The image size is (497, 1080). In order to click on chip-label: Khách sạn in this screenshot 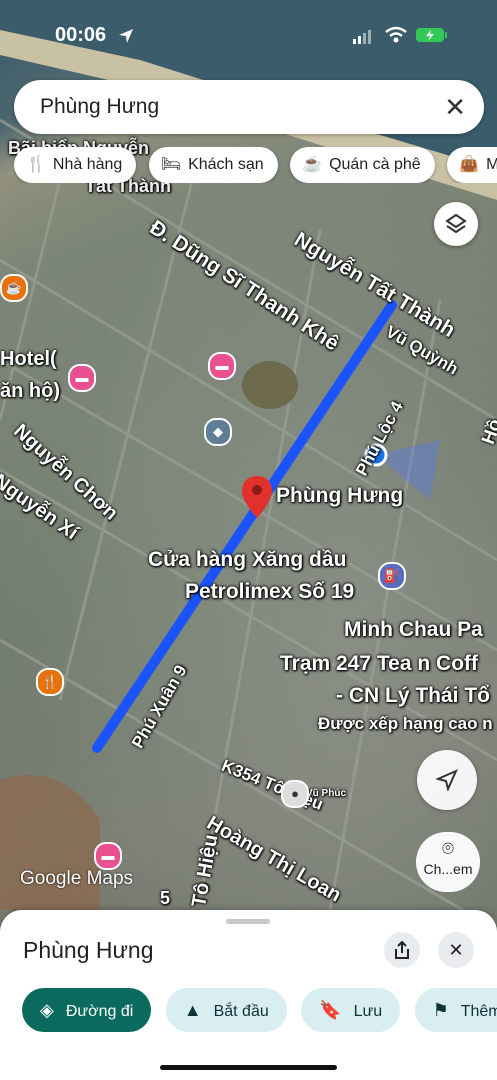, I will do `click(226, 164)`.